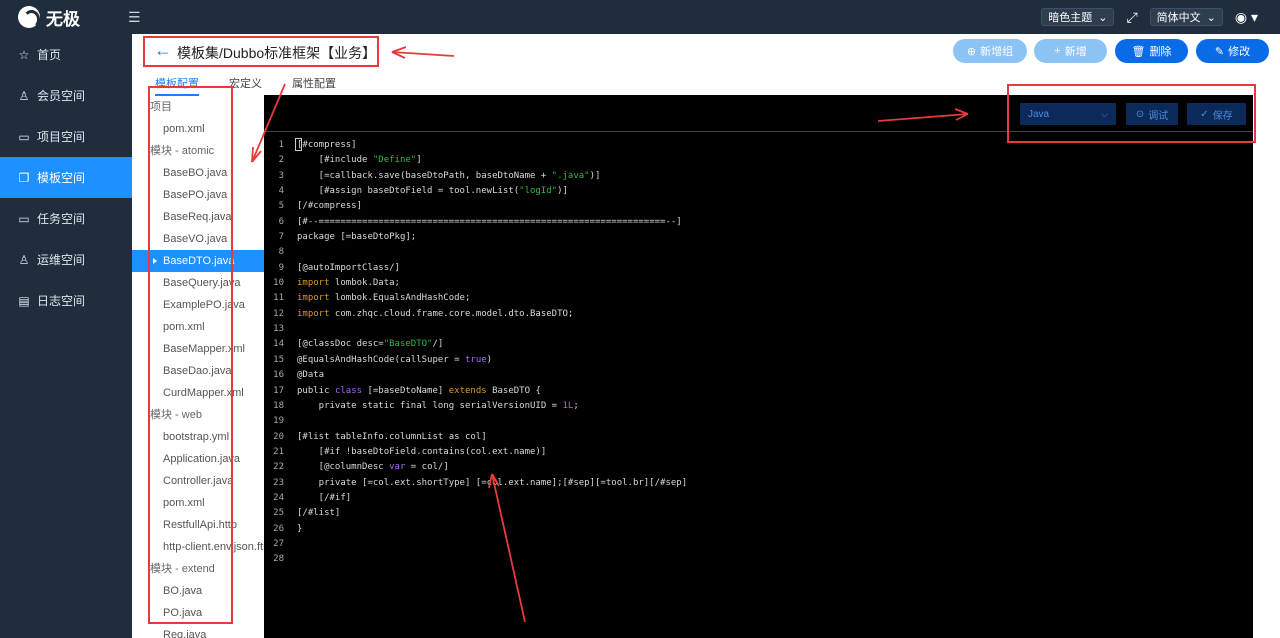 The height and width of the screenshot is (638, 1280). I want to click on tree-file-item: Req.java, so click(198, 631).